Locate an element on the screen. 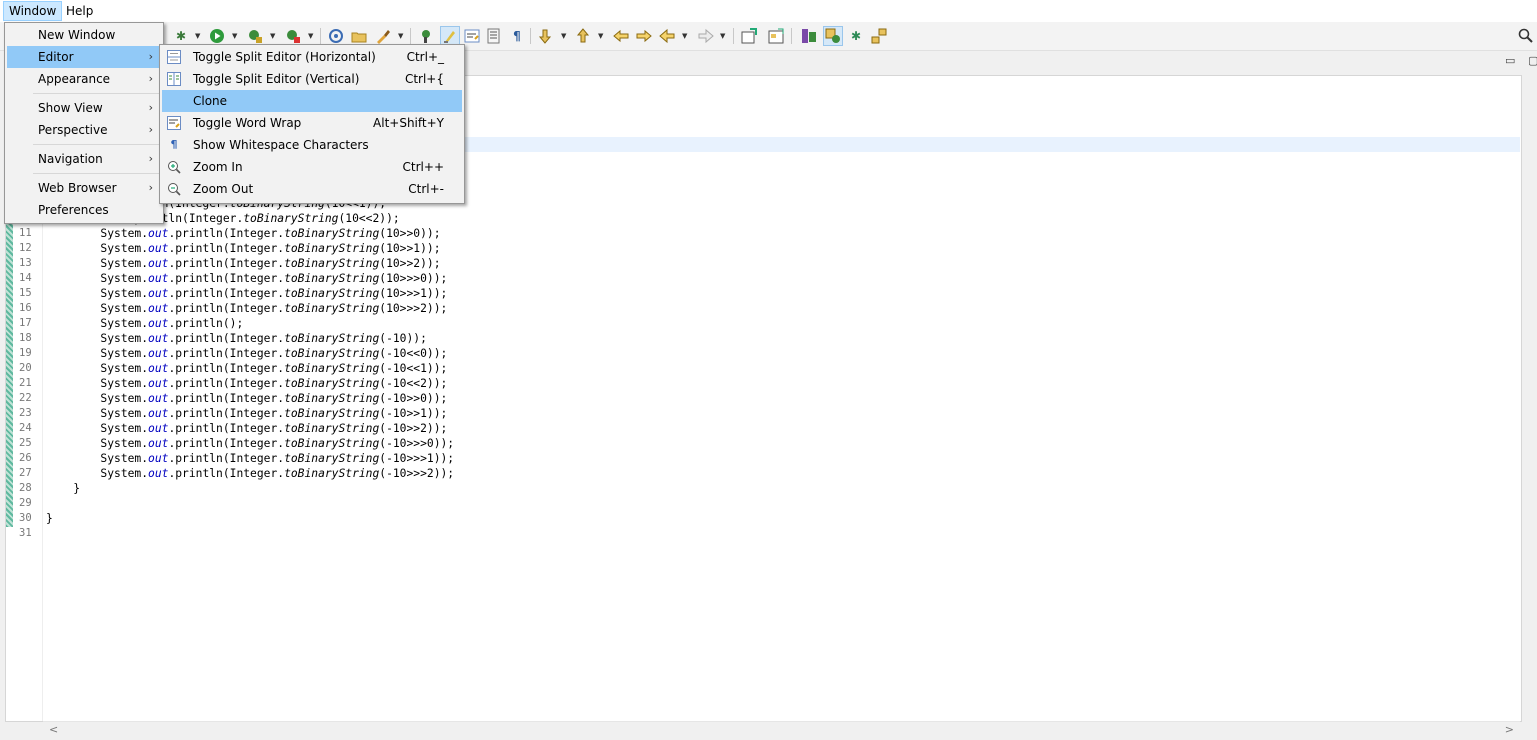 This screenshot has height=740, width=1537. line-number: 21 is located at coordinates (25, 383).